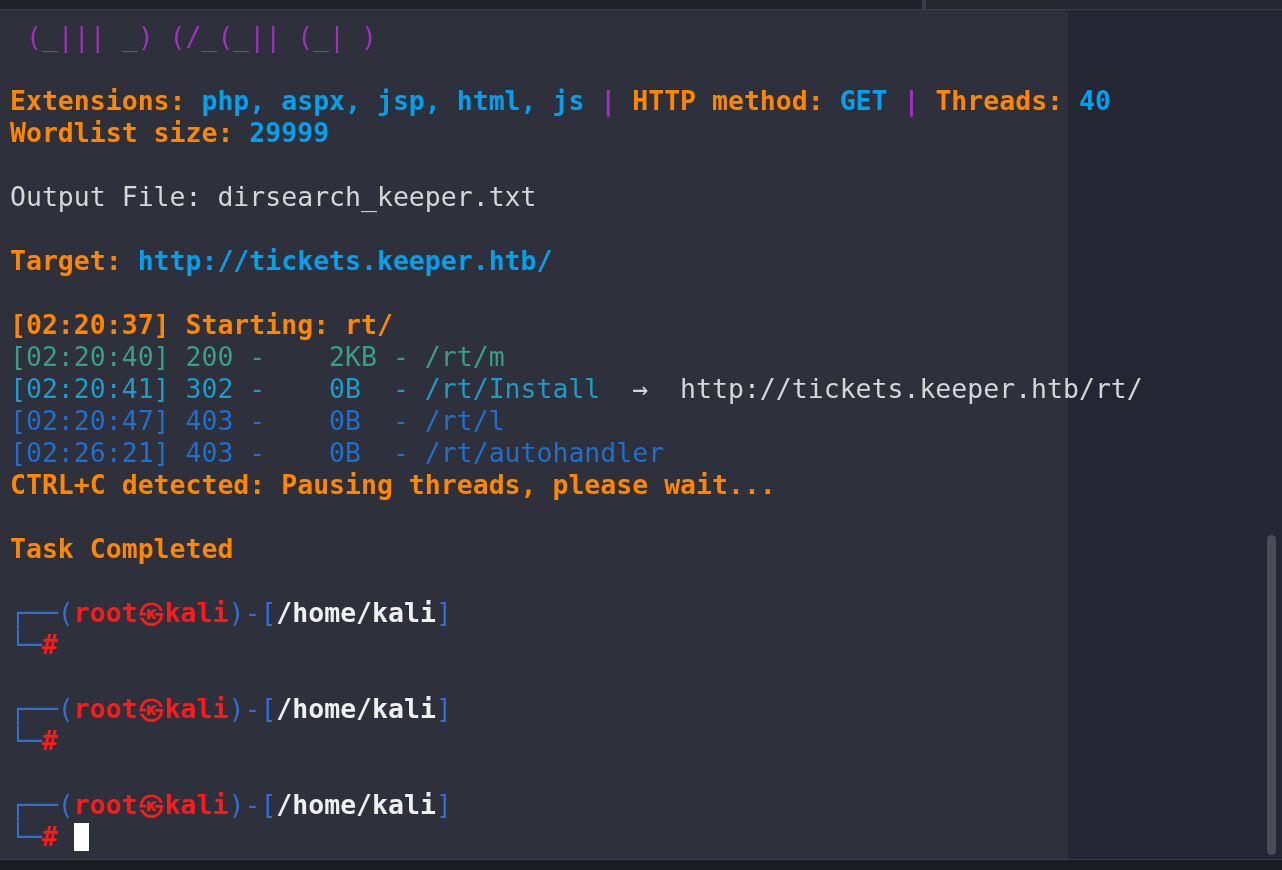 The image size is (1282, 870). I want to click on terminal-text: Wordlist size:, so click(122, 133).